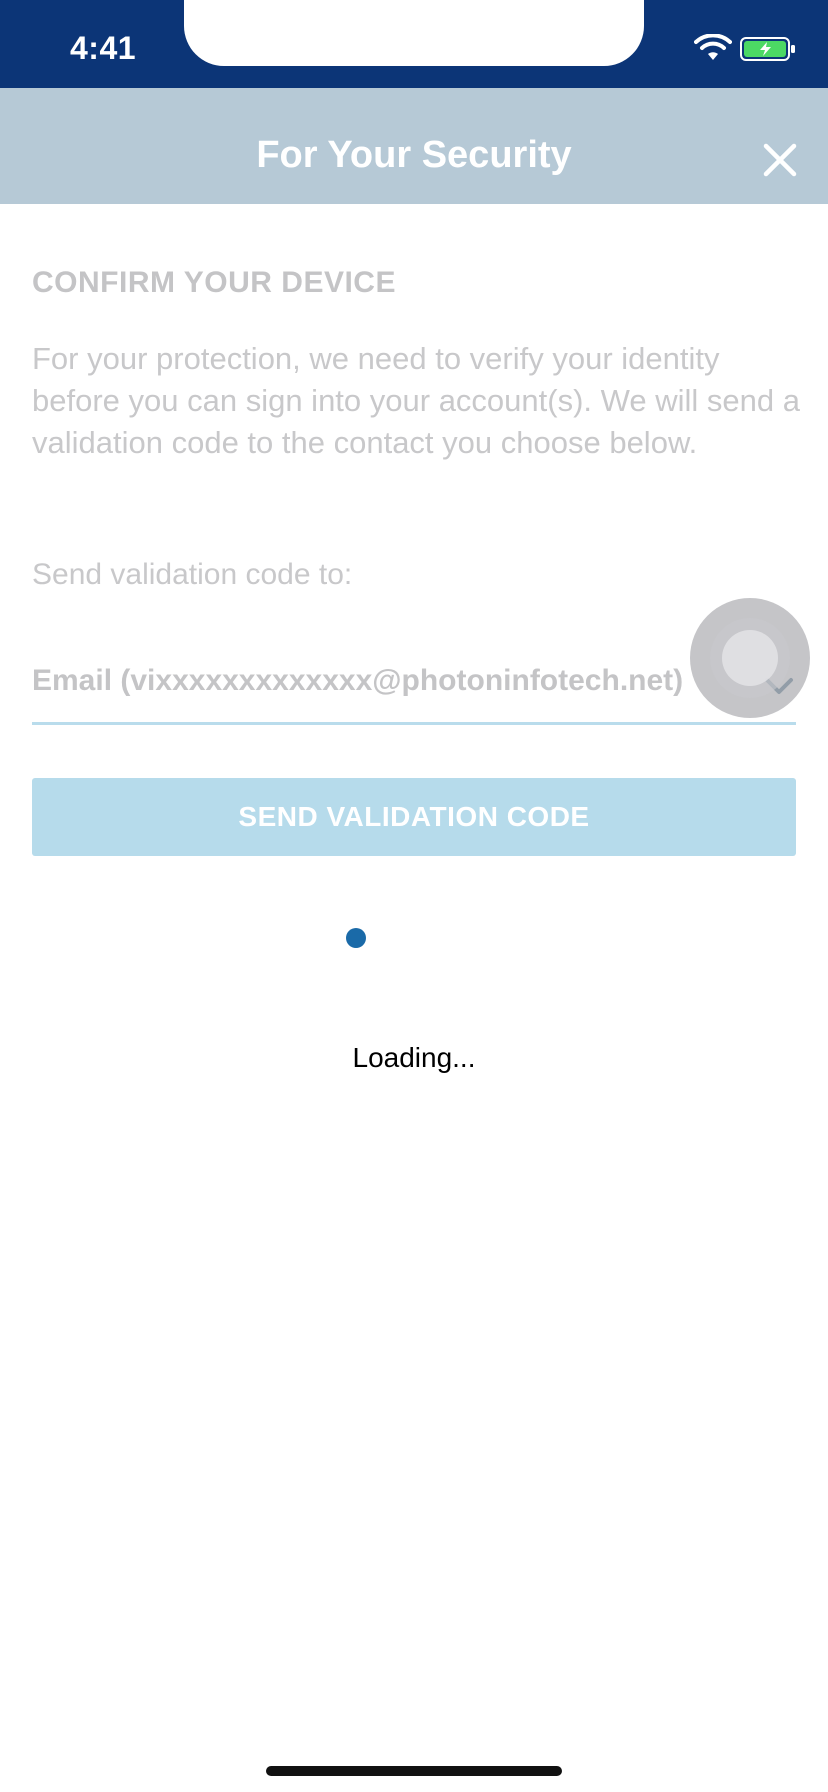  Describe the element at coordinates (414, 33) in the screenshot. I see `device-notch` at that location.